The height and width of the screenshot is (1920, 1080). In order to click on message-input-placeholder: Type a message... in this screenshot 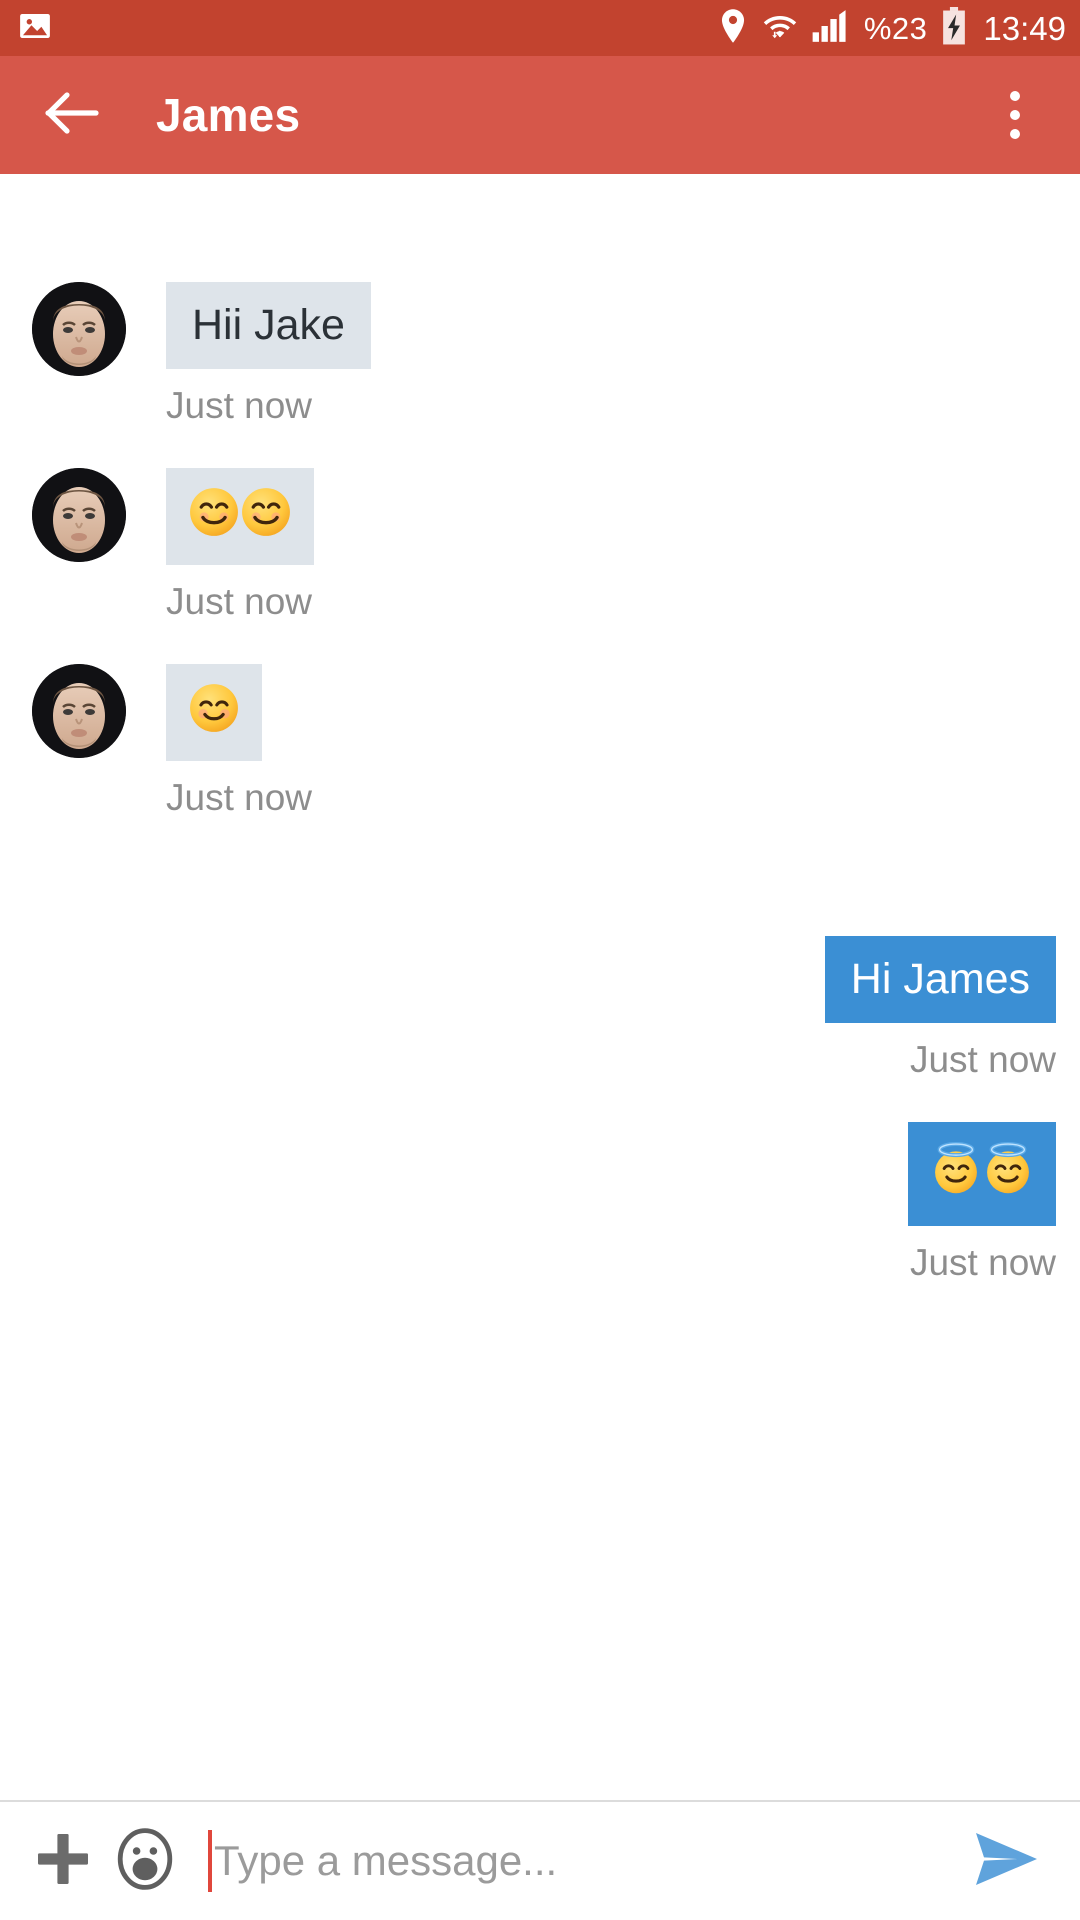, I will do `click(386, 1860)`.